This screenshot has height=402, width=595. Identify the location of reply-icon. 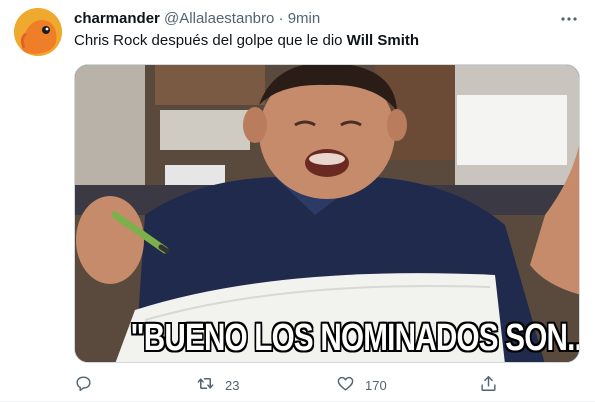
(83, 385).